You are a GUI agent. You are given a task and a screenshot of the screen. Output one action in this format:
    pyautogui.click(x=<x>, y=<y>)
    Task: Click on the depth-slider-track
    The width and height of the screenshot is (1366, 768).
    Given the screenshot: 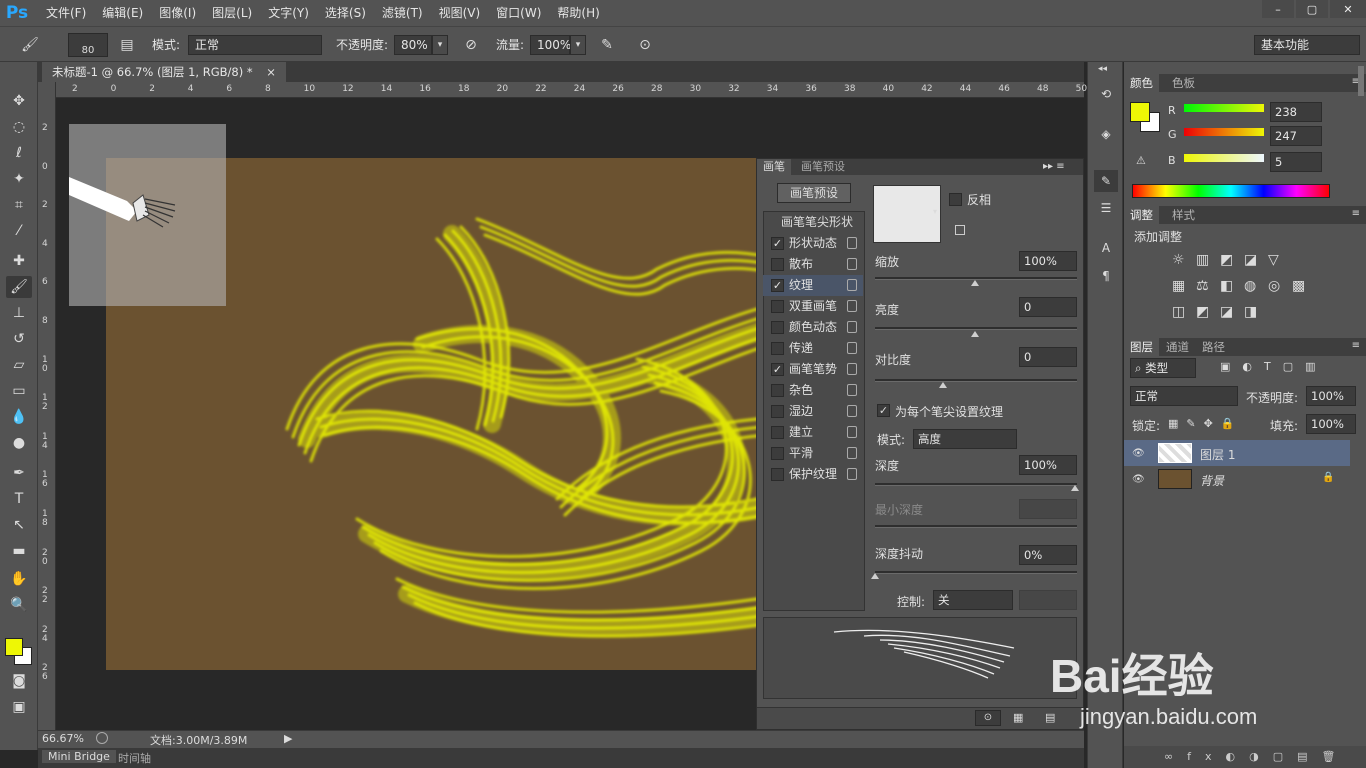 What is the action you would take?
    pyautogui.click(x=976, y=484)
    